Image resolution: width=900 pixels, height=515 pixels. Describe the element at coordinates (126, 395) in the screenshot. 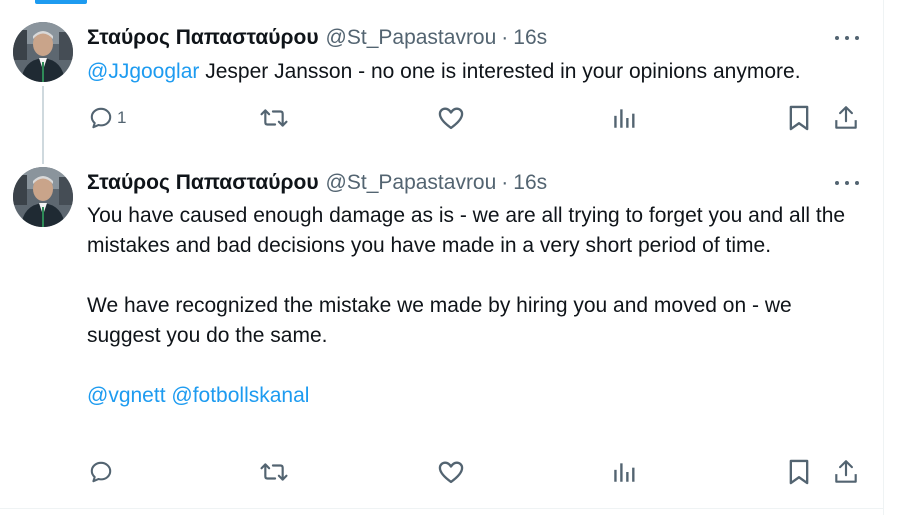

I see `mention-link: @vgnett` at that location.